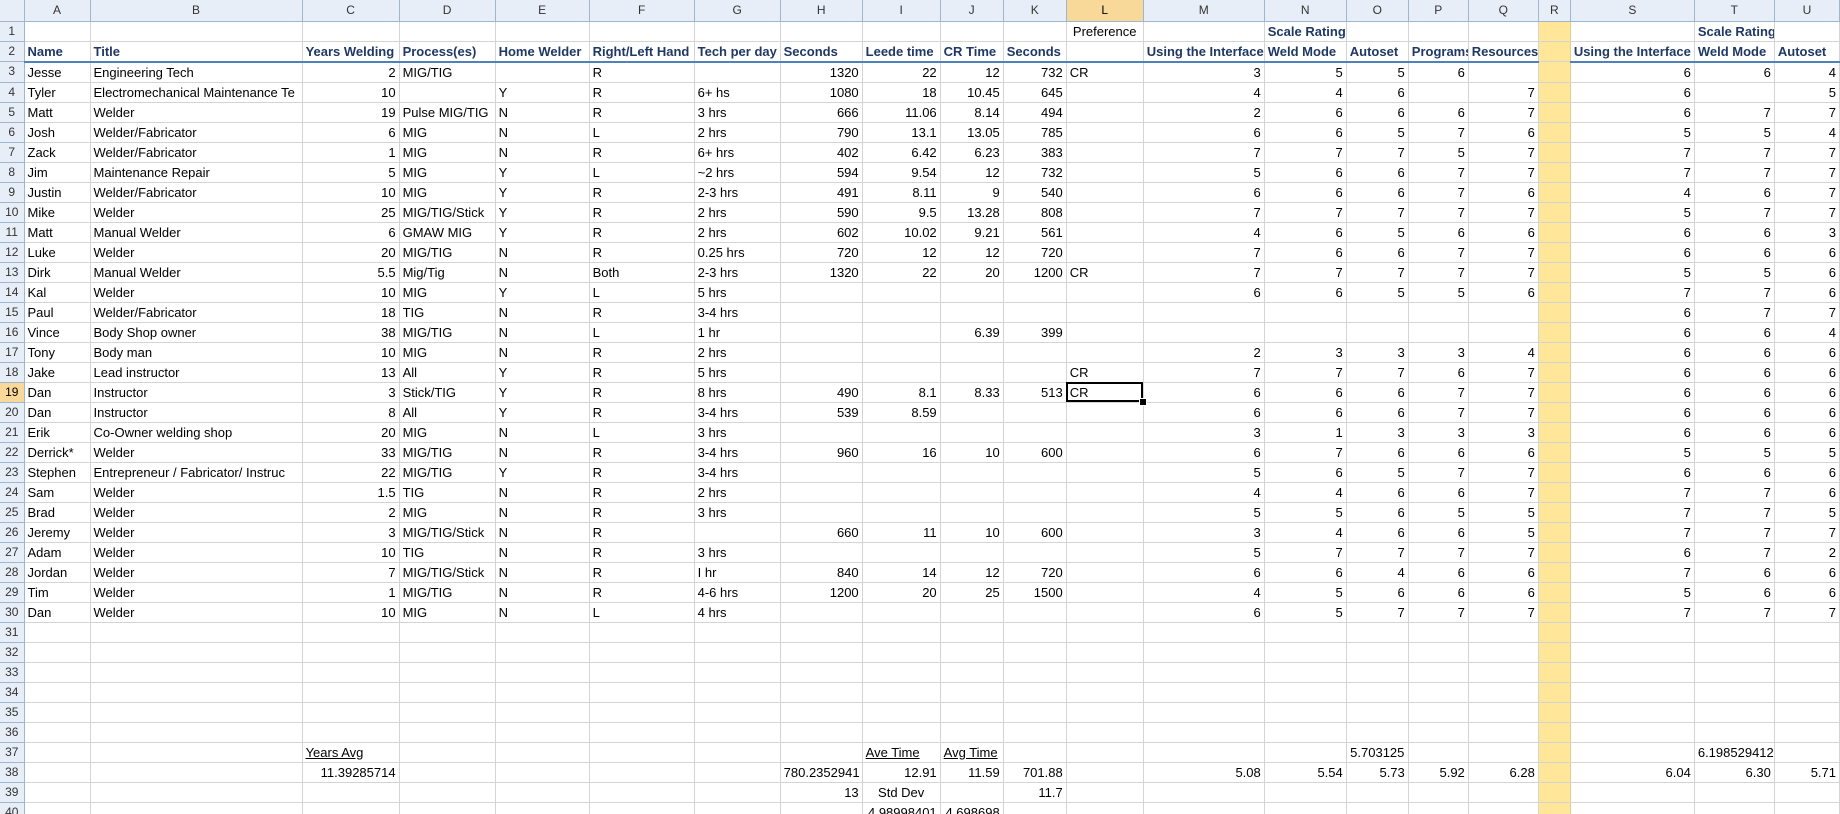 This screenshot has width=1840, height=814. What do you see at coordinates (1035, 272) in the screenshot?
I see `cell-k: 1200` at bounding box center [1035, 272].